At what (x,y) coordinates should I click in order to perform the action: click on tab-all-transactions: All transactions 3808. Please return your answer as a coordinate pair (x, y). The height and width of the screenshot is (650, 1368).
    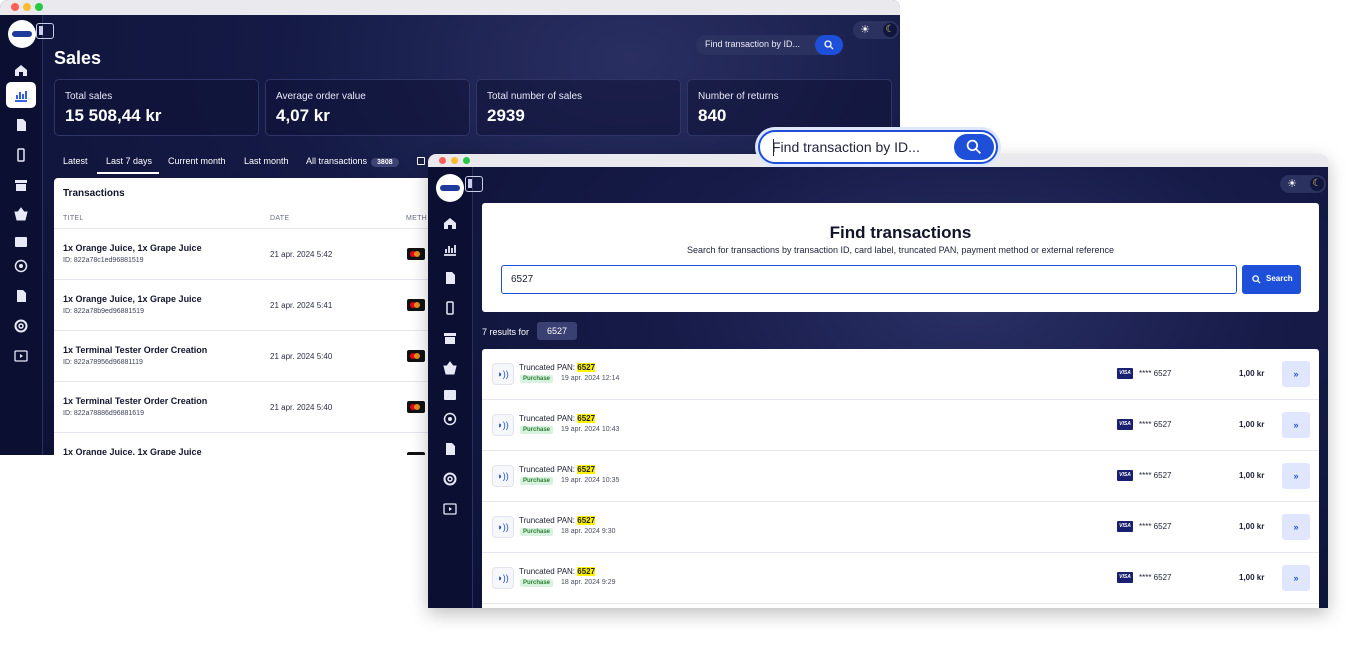
    Looking at the image, I should click on (352, 161).